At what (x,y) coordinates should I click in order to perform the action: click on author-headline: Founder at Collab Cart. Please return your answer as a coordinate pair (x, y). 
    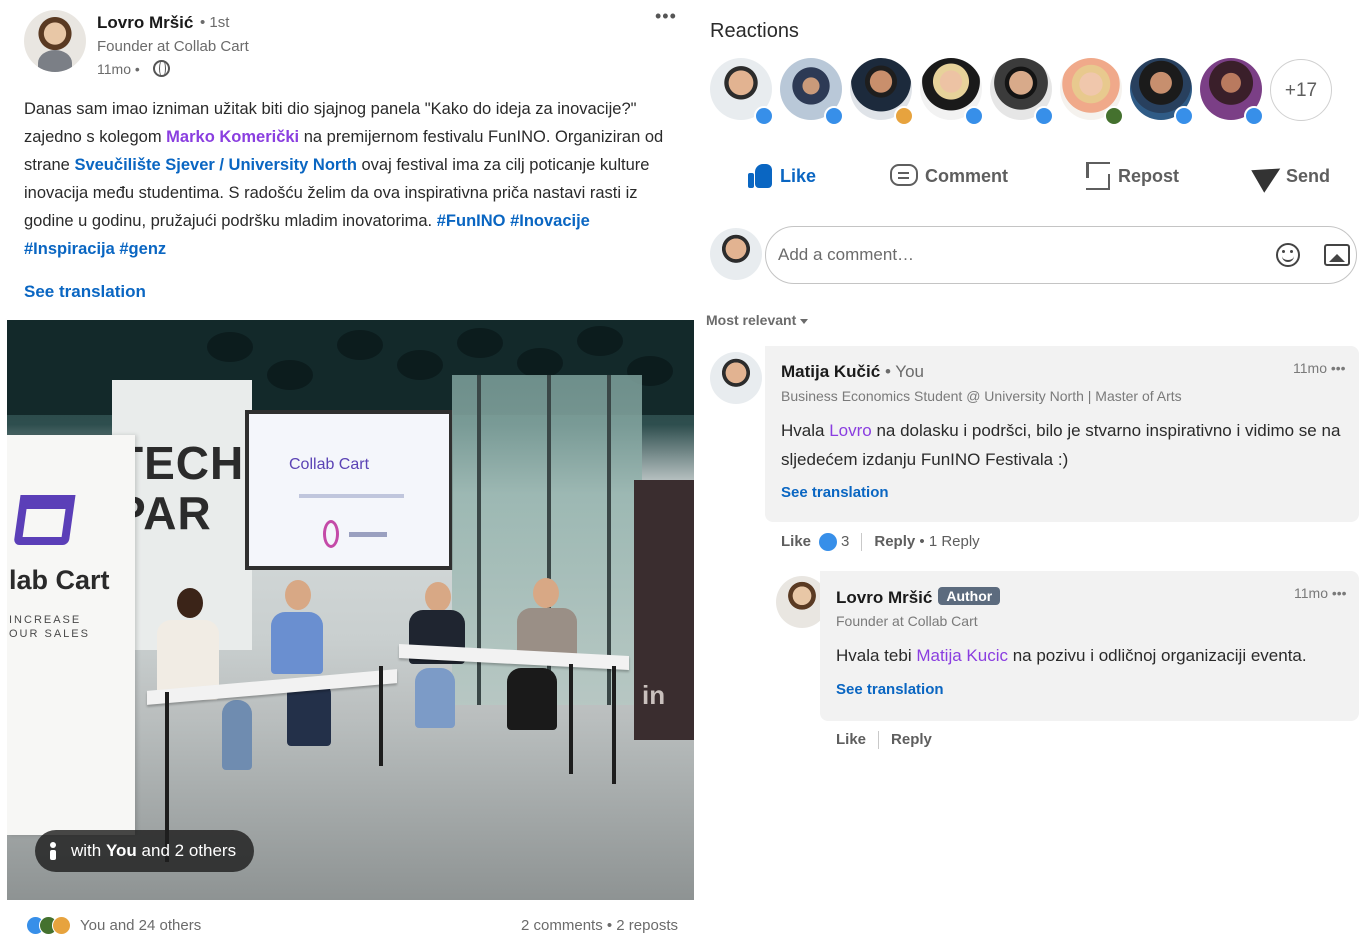
    Looking at the image, I should click on (173, 46).